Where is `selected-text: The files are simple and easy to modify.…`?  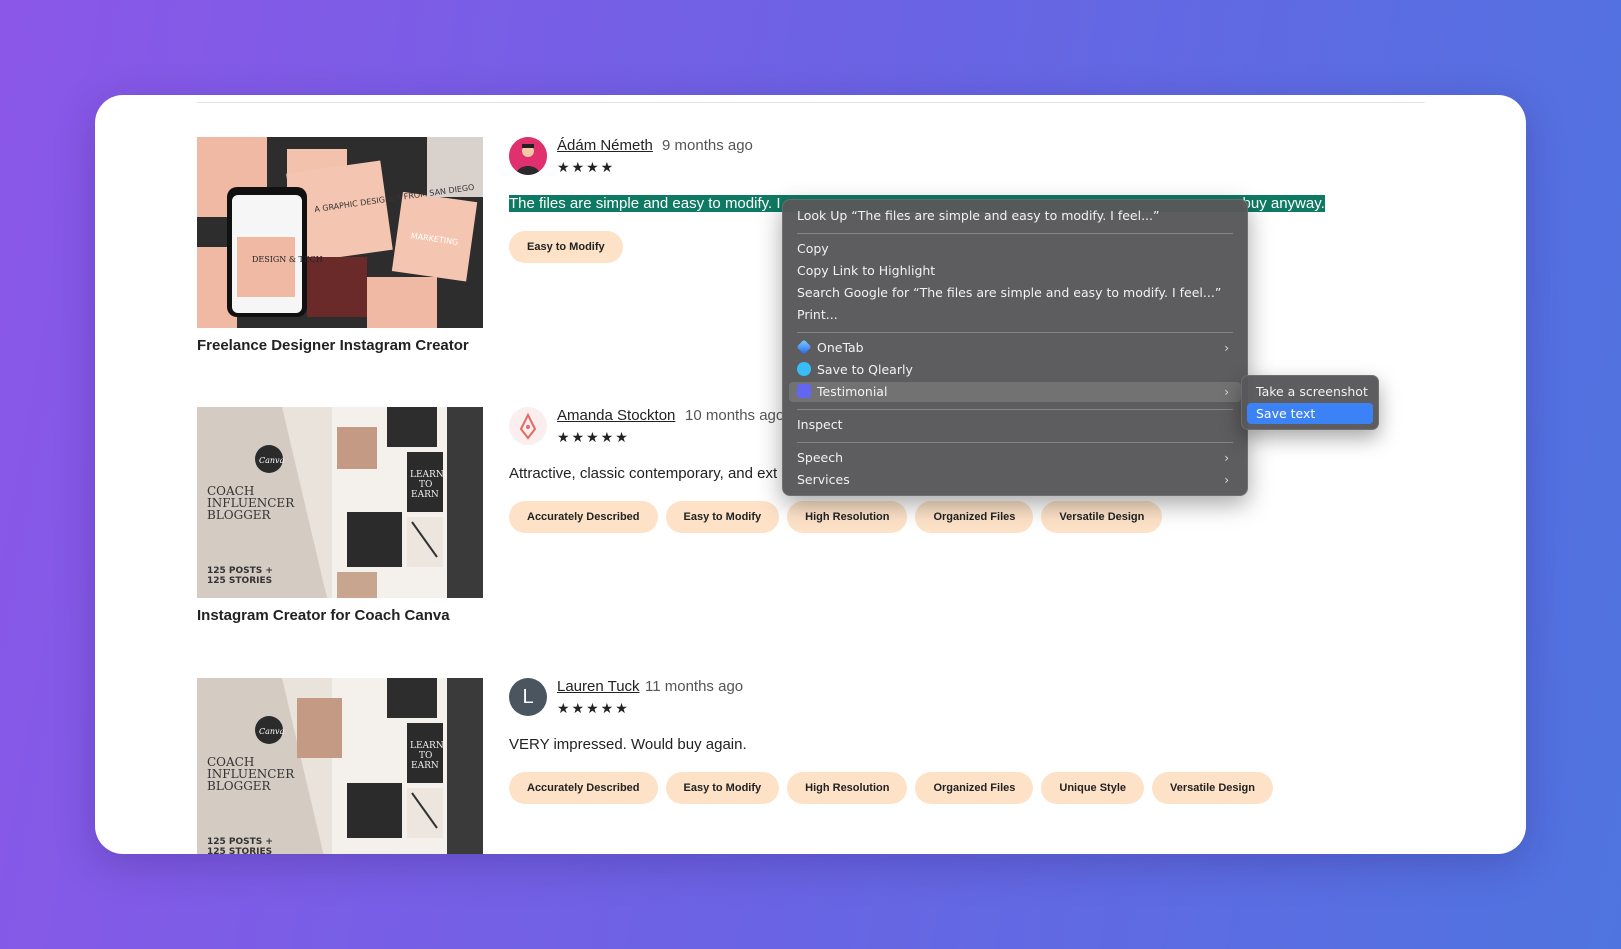
selected-text: The files are simple and easy to modify.… is located at coordinates (645, 203).